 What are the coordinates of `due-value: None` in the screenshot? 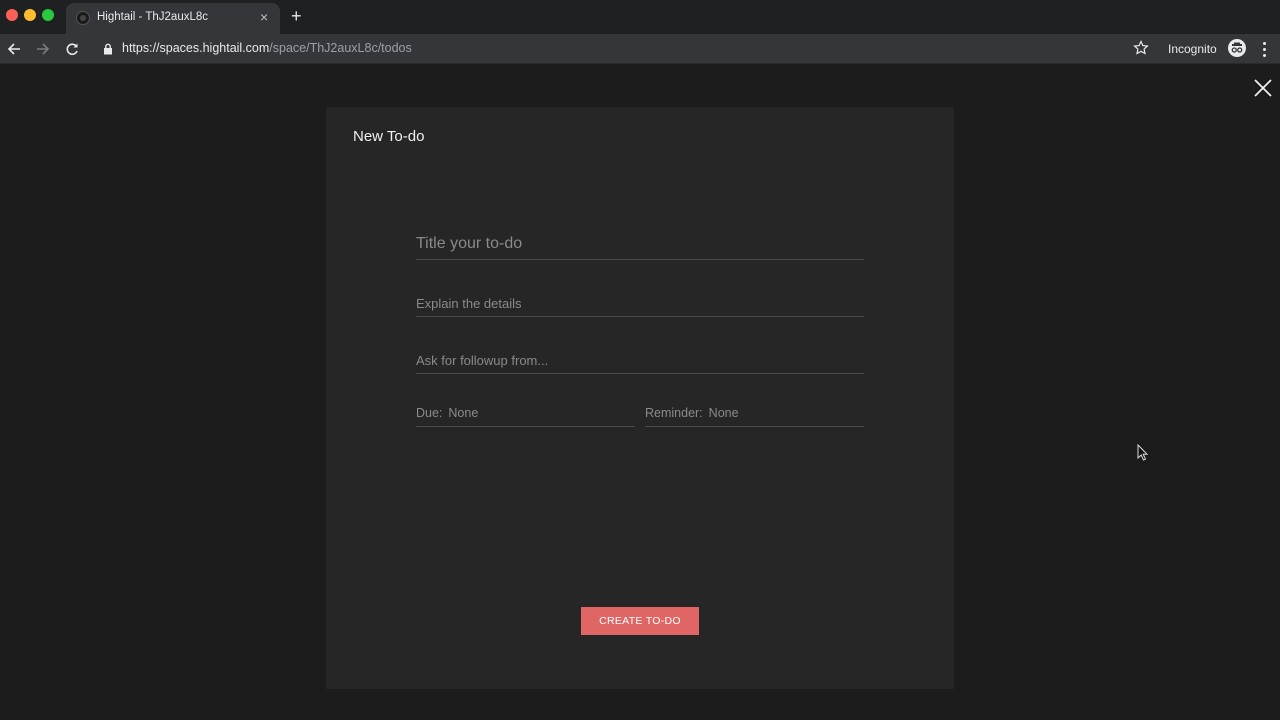 It's located at (463, 413).